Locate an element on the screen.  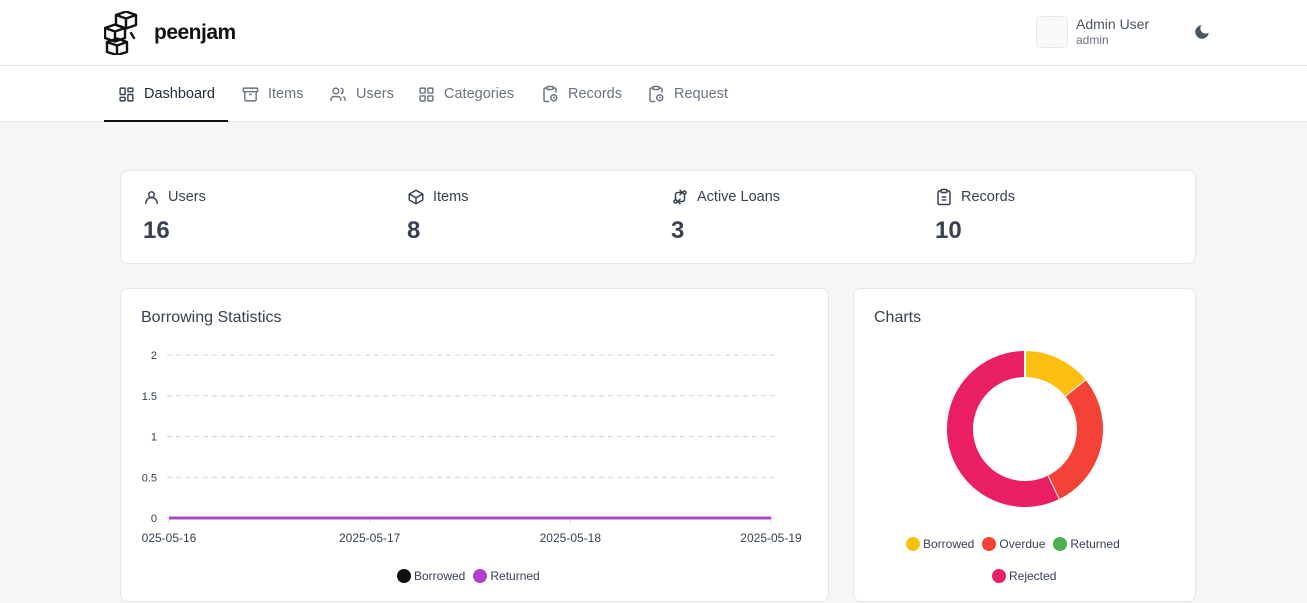
y-tick-label: 1 is located at coordinates (154, 438).